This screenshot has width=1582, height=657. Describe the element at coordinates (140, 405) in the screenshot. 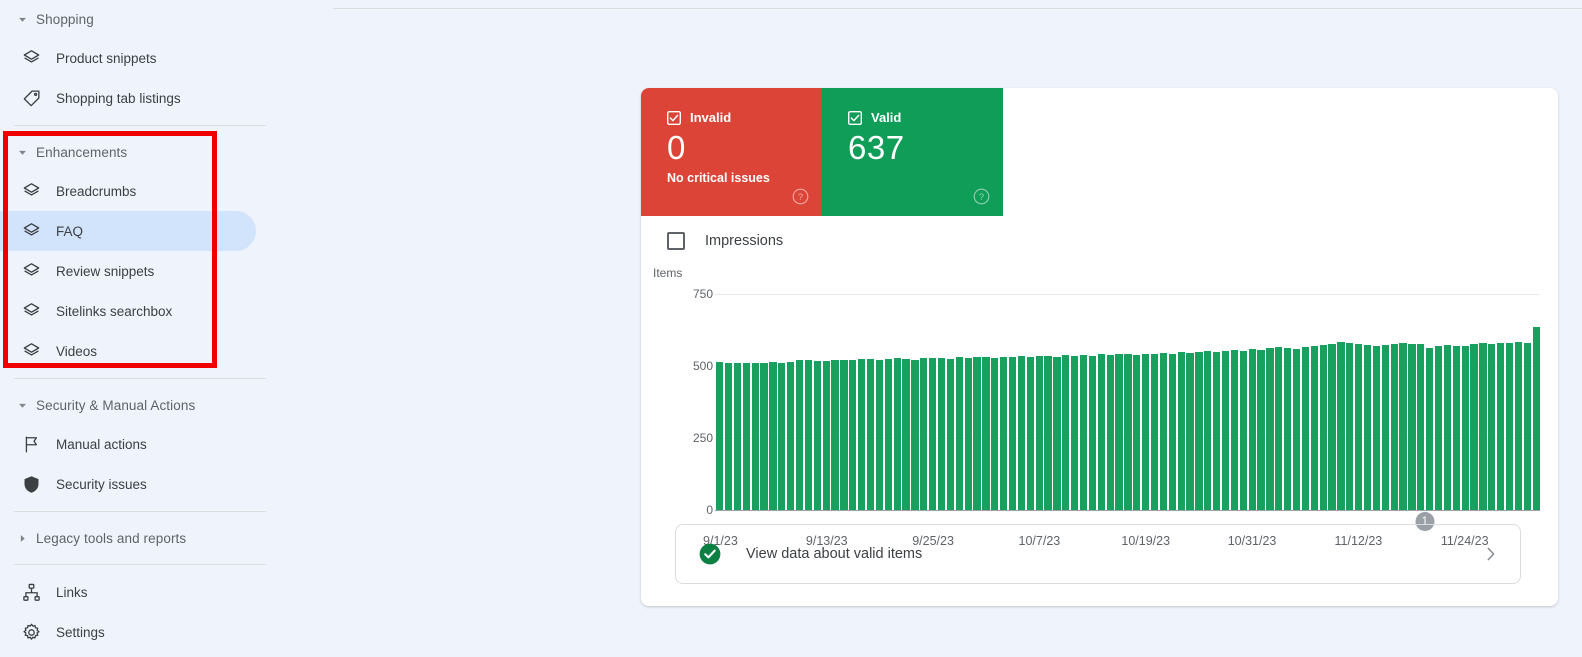

I see `nav-group-security: Security & Manual Actions` at that location.